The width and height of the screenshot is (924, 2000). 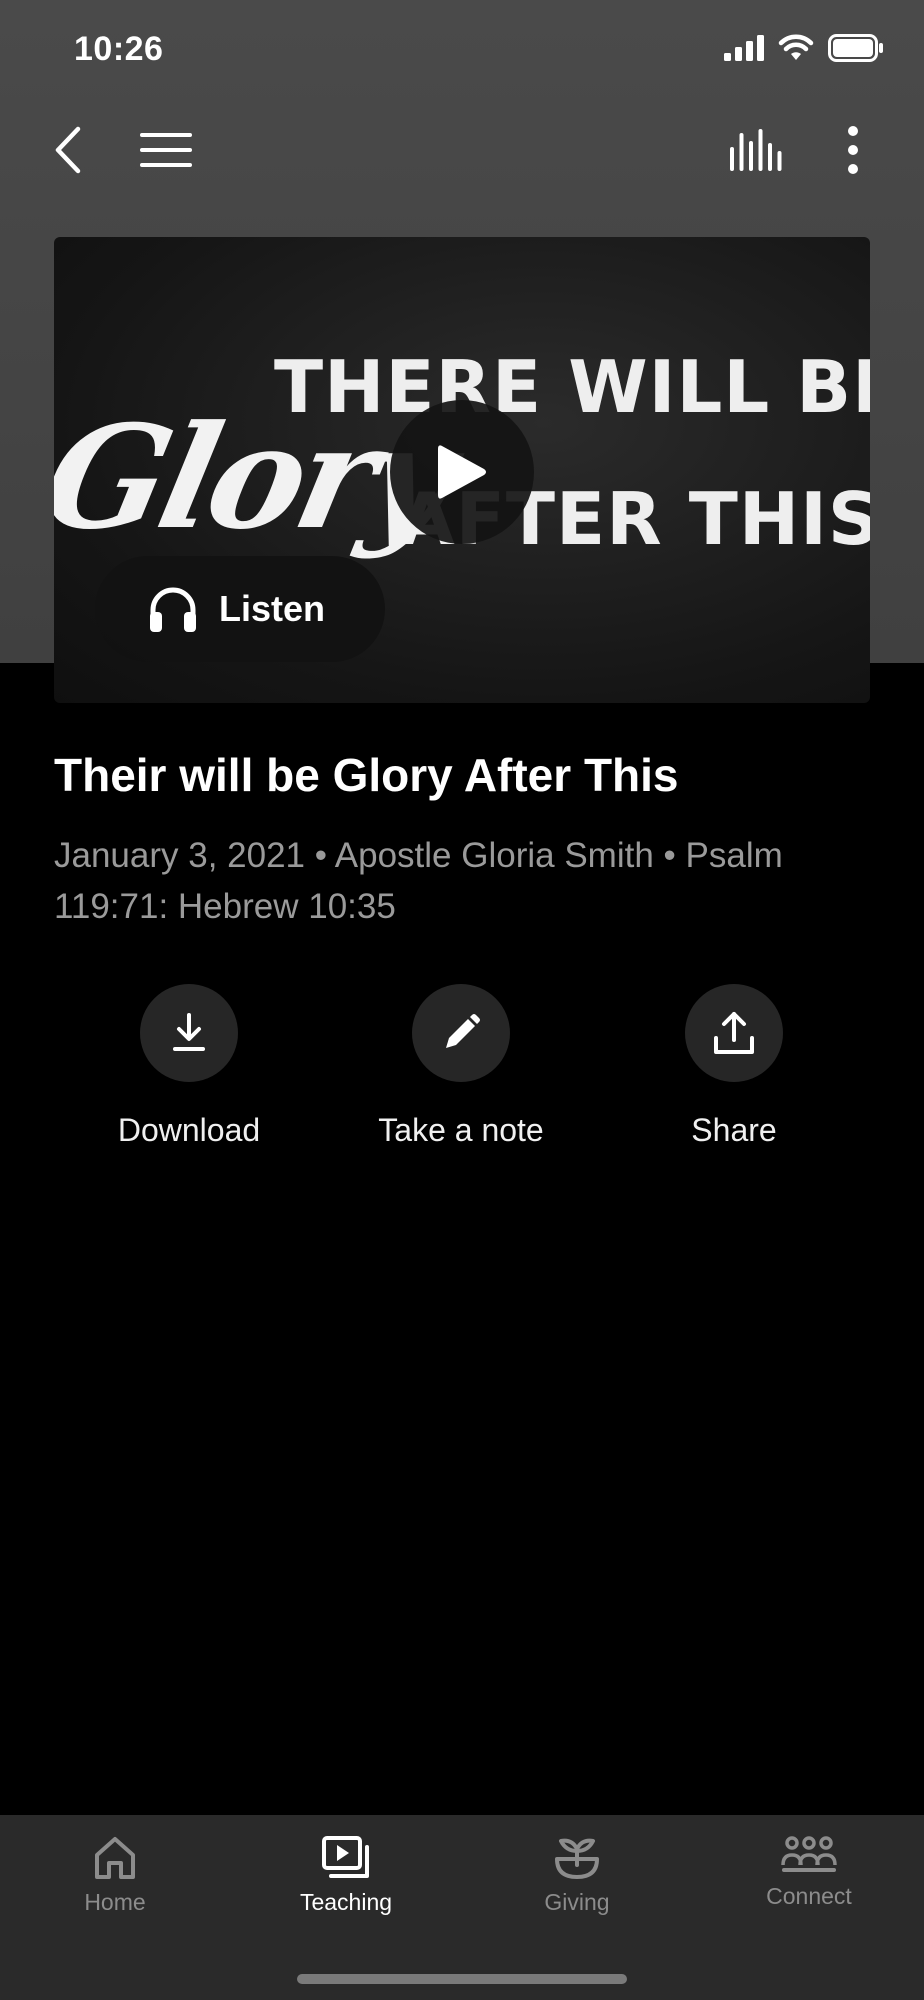 What do you see at coordinates (744, 48) in the screenshot?
I see `signal-icon` at bounding box center [744, 48].